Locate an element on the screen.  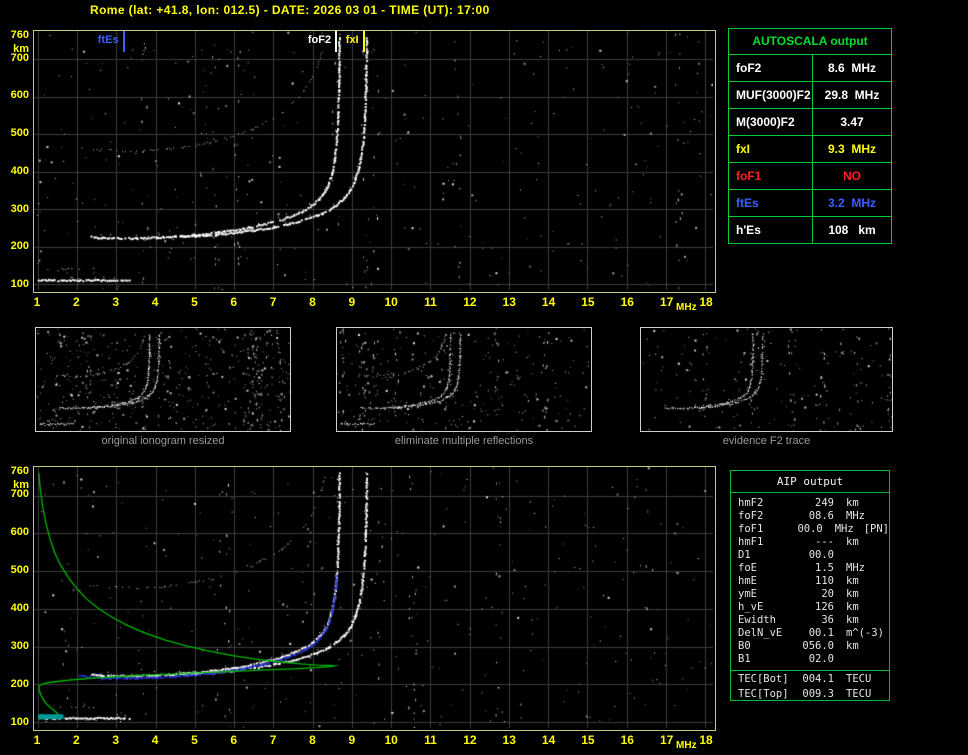
aip-row-TEC[Bot]: TEC[Bot] 004.1 TECU is located at coordinates (810, 679).